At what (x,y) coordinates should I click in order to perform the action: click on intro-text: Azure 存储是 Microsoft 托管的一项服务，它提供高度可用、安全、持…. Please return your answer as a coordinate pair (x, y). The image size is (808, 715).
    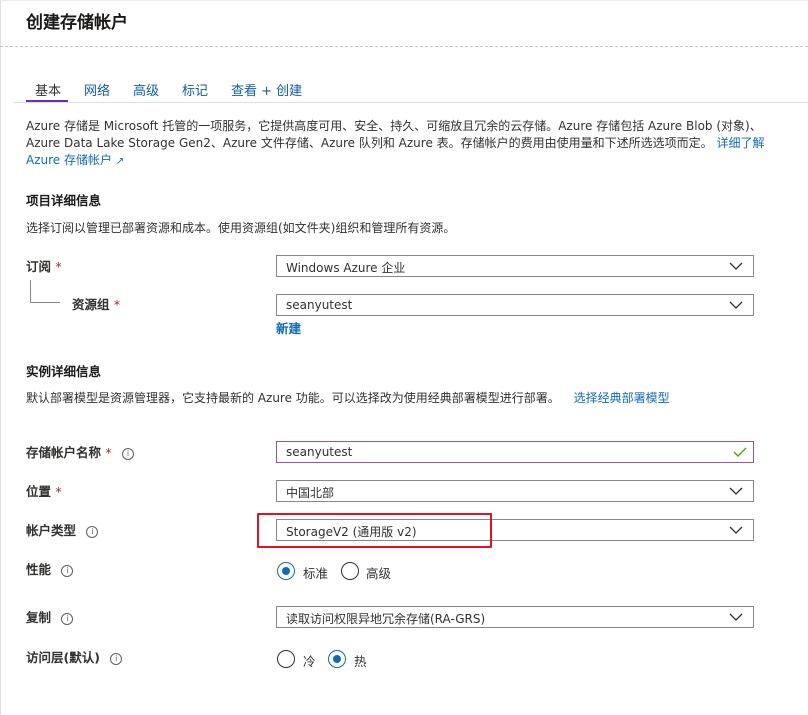
    Looking at the image, I should click on (394, 134).